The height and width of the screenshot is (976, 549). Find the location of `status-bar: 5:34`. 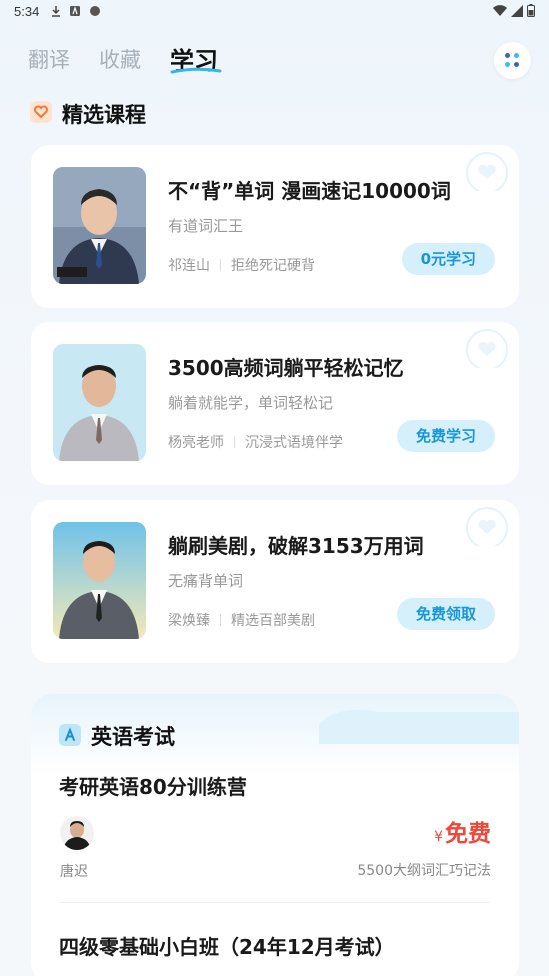

status-bar: 5:34 is located at coordinates (274, 12).